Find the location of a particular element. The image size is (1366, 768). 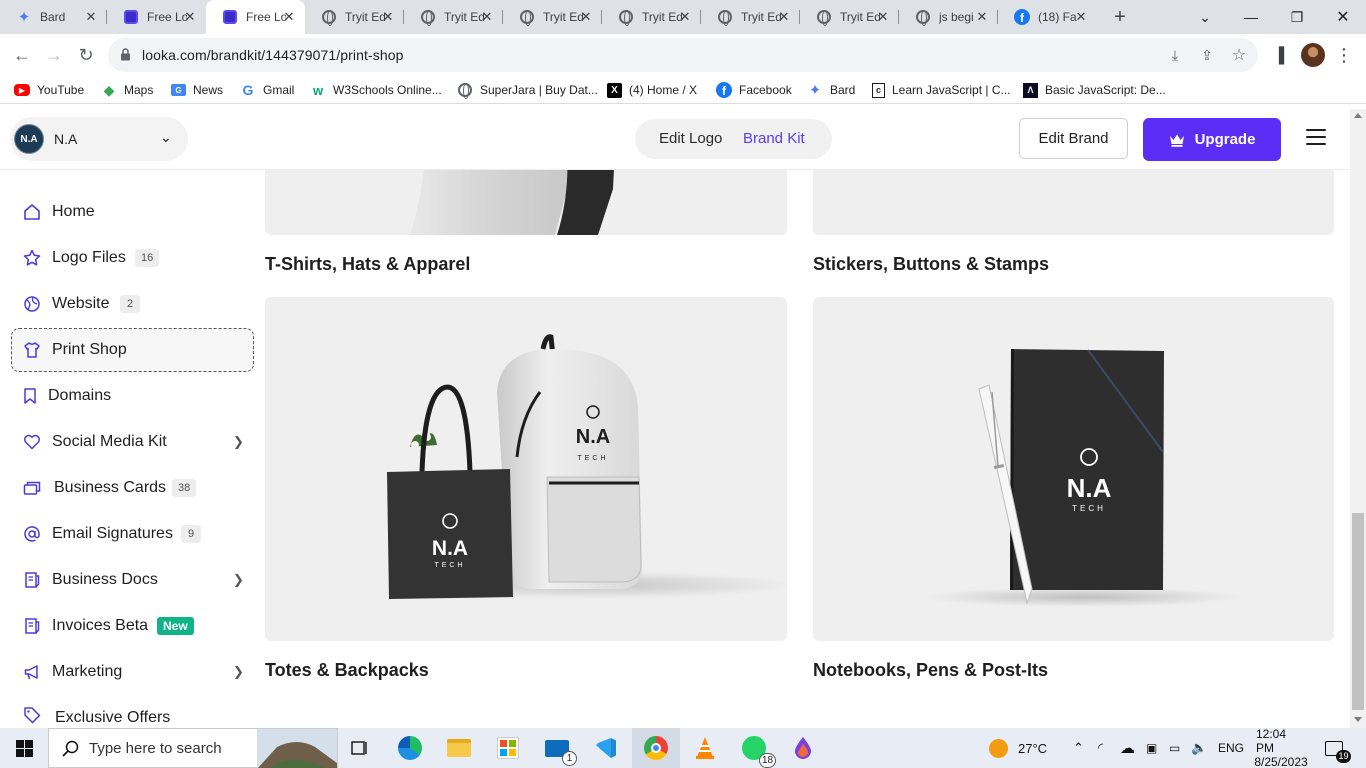

bookmark-facebook: f Facebook is located at coordinates (754, 90).